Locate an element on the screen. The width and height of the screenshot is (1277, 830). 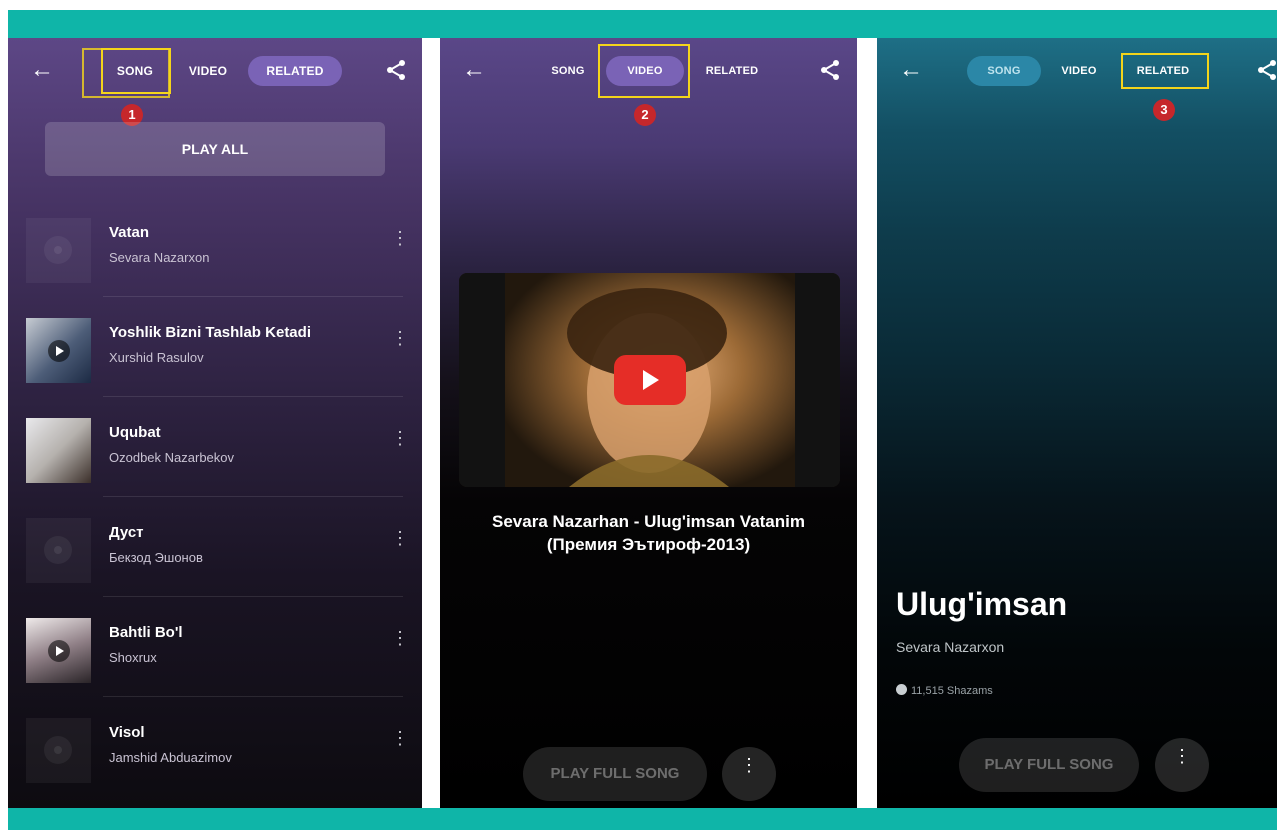
artist-name: Sevara Nazarxon is located at coordinates (950, 647).